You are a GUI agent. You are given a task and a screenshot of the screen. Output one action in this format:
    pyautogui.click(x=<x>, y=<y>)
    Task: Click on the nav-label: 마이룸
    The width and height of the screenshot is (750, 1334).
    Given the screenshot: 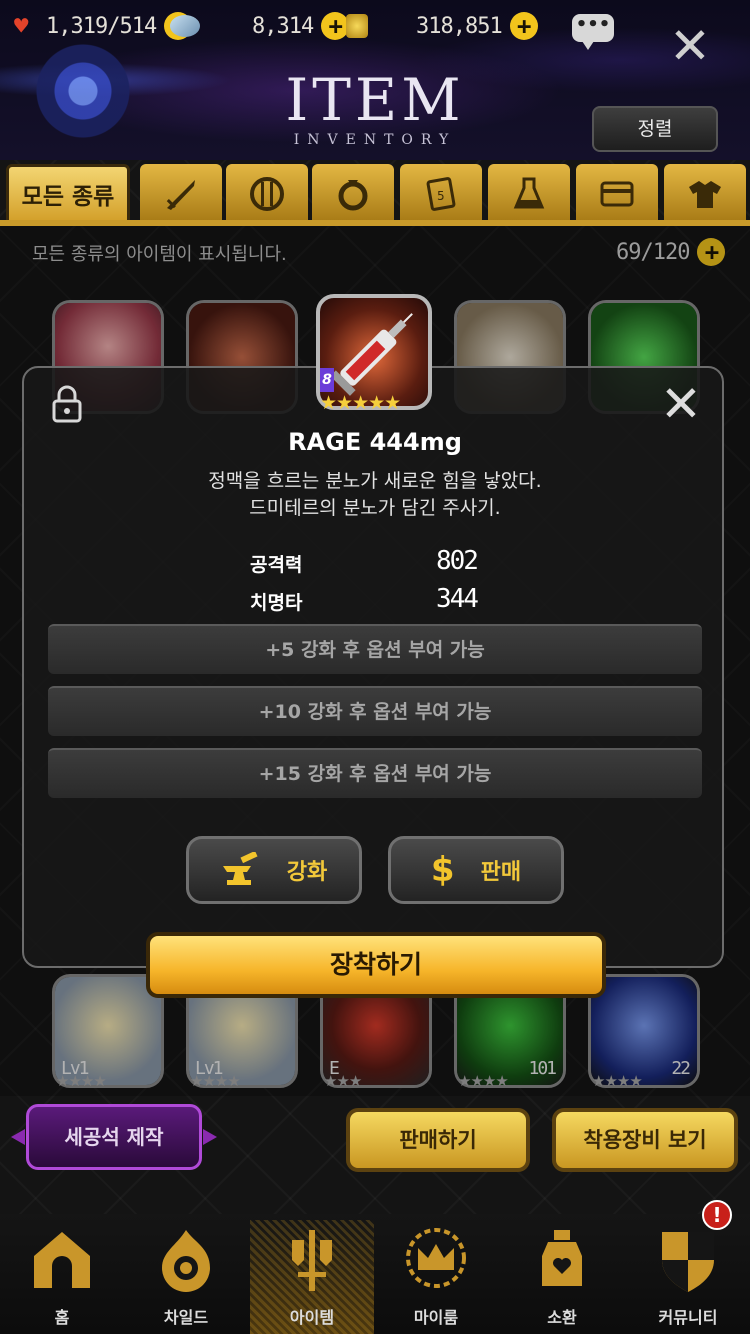 What is the action you would take?
    pyautogui.click(x=436, y=1317)
    